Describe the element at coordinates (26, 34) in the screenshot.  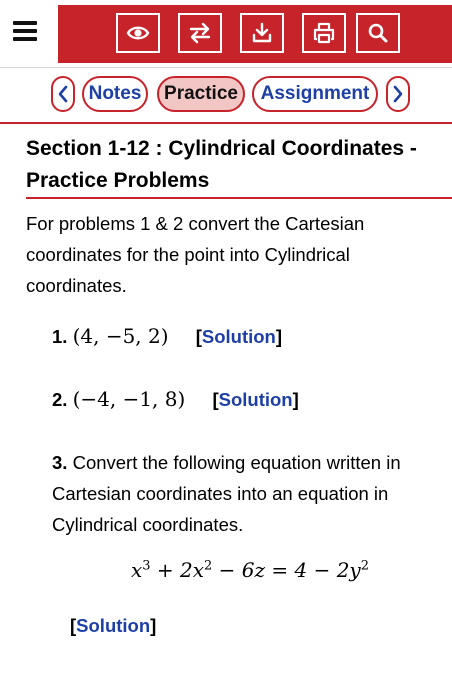
I see `menu-icon` at that location.